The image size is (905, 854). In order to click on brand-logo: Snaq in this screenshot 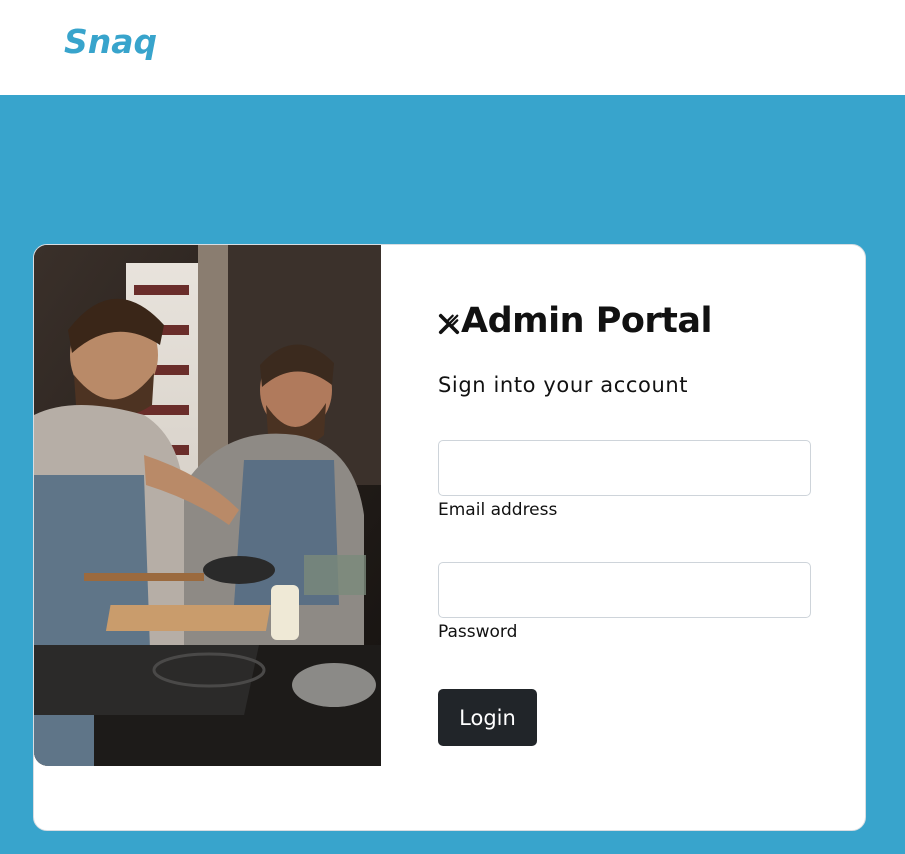, I will do `click(110, 41)`.